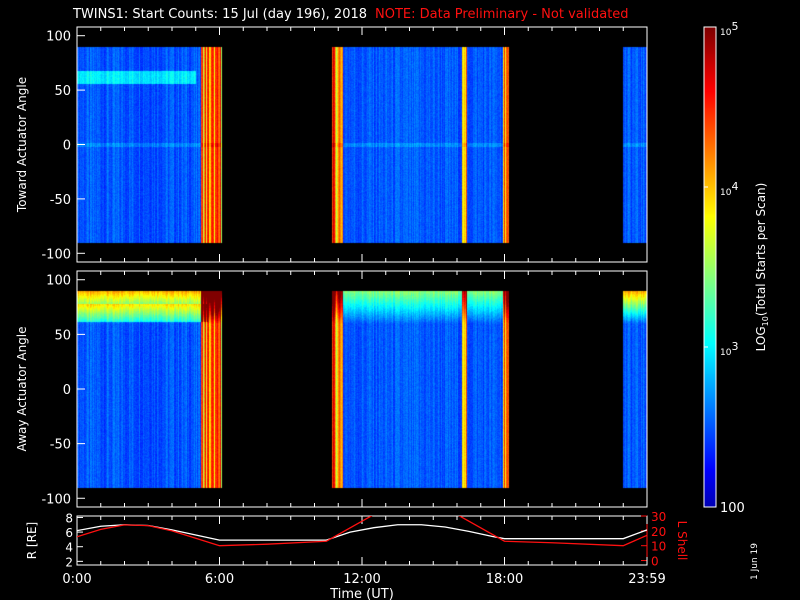 This screenshot has width=800, height=600. What do you see at coordinates (361, 593) in the screenshot?
I see `time-axis-label: Time (UT)` at bounding box center [361, 593].